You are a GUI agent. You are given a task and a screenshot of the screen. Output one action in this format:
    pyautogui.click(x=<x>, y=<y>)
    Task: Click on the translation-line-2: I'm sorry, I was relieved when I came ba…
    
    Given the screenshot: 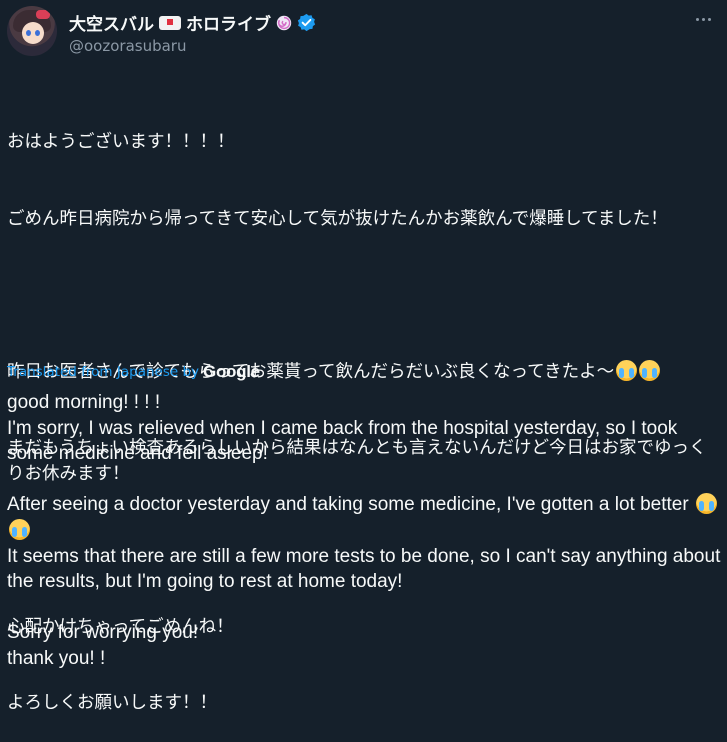 What is the action you would take?
    pyautogui.click(x=342, y=441)
    